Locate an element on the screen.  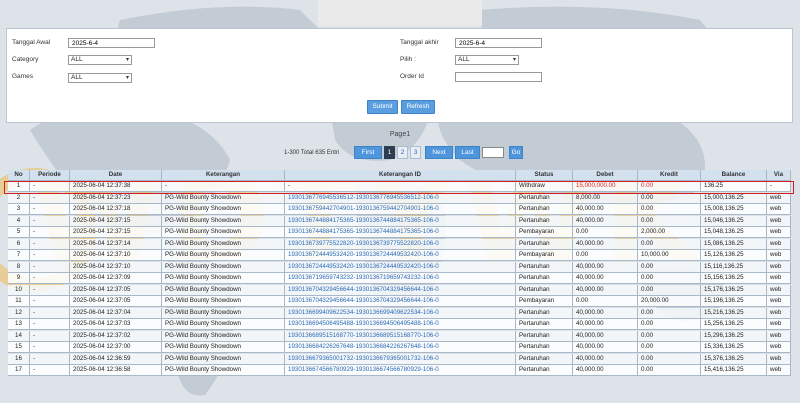
cell-date: 2025-06-04 12:37:15 is located at coordinates (116, 232).